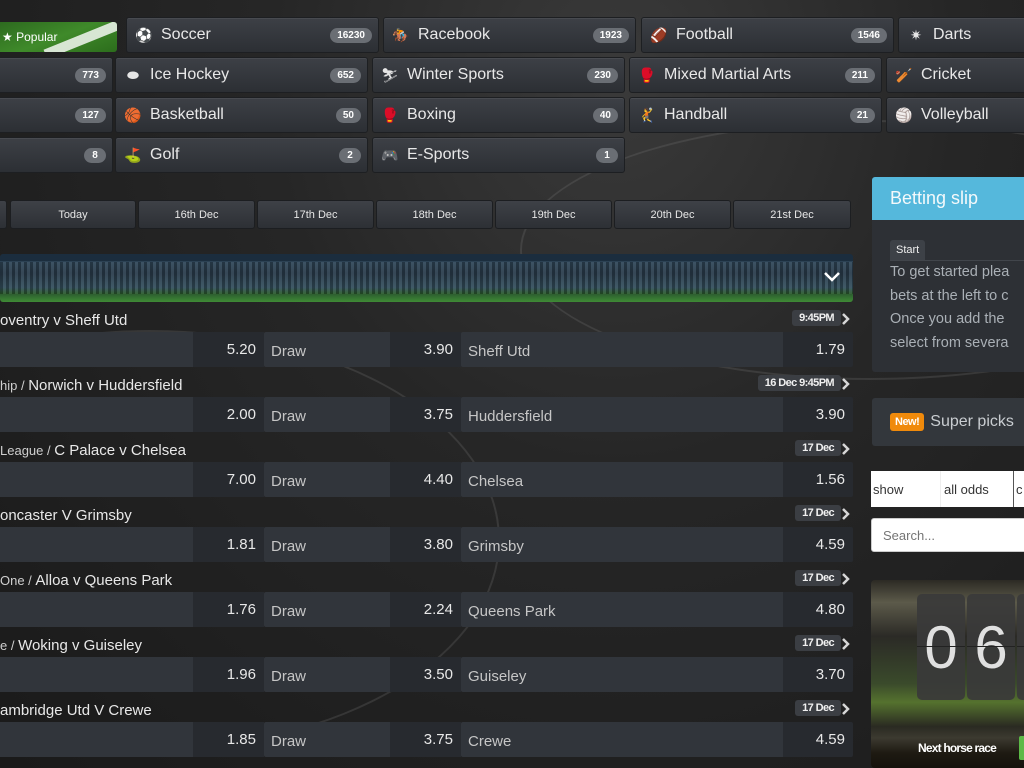 The width and height of the screenshot is (1024, 768). Describe the element at coordinates (947, 535) in the screenshot. I see `search-input` at that location.